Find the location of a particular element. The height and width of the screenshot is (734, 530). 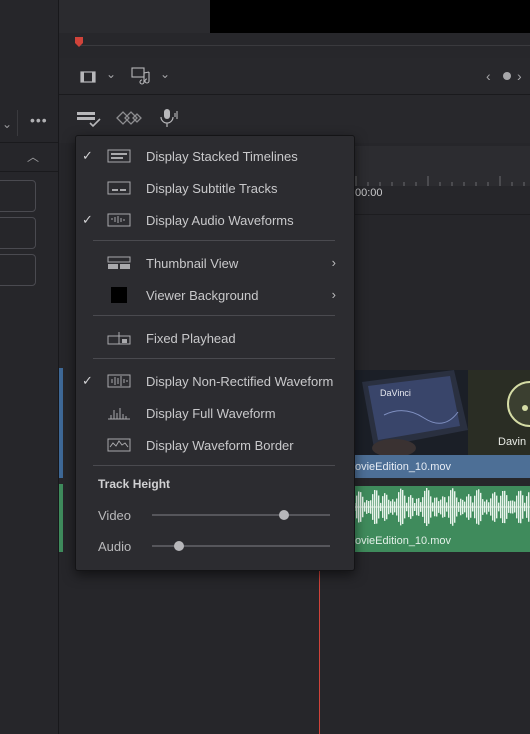

audio-waveform is located at coordinates (442, 507).